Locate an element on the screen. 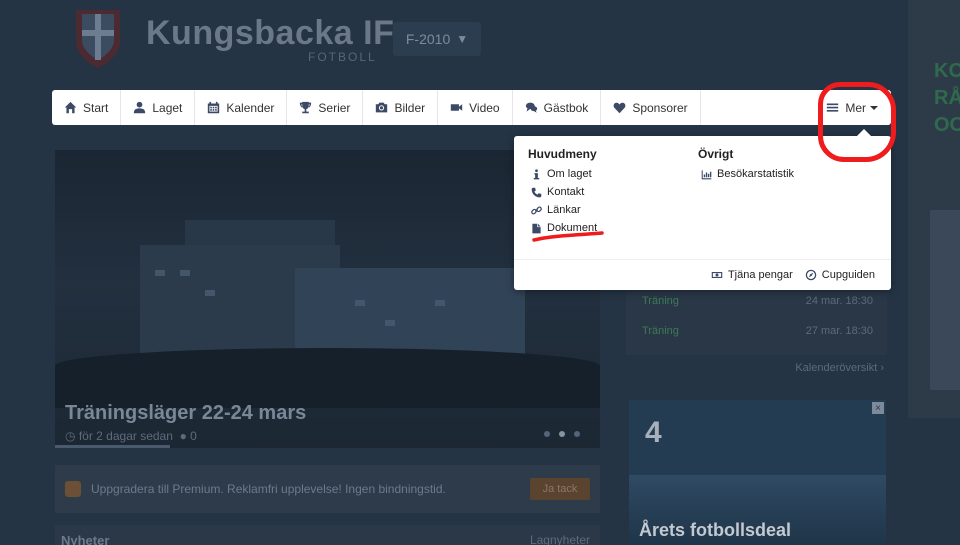 Image resolution: width=960 pixels, height=545 pixels. comment-icon: ● is located at coordinates (183, 436).